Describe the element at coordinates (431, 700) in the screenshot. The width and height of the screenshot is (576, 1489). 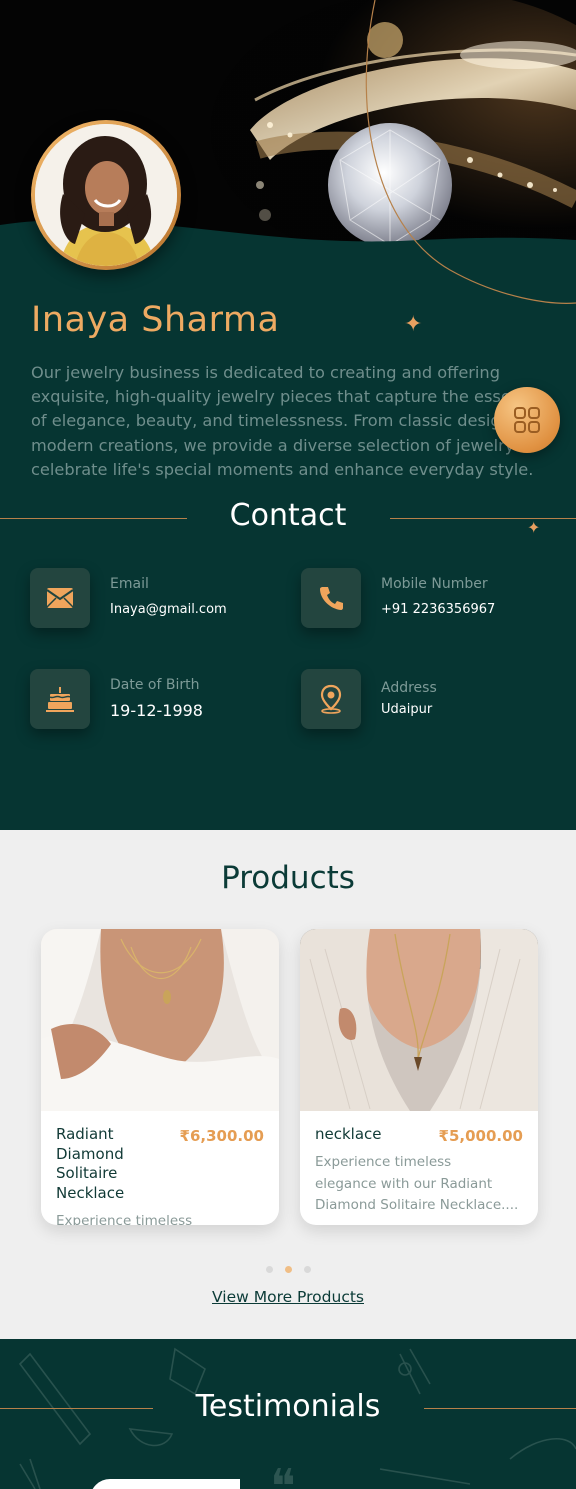
I see `contact-address: Address Udaipur` at that location.